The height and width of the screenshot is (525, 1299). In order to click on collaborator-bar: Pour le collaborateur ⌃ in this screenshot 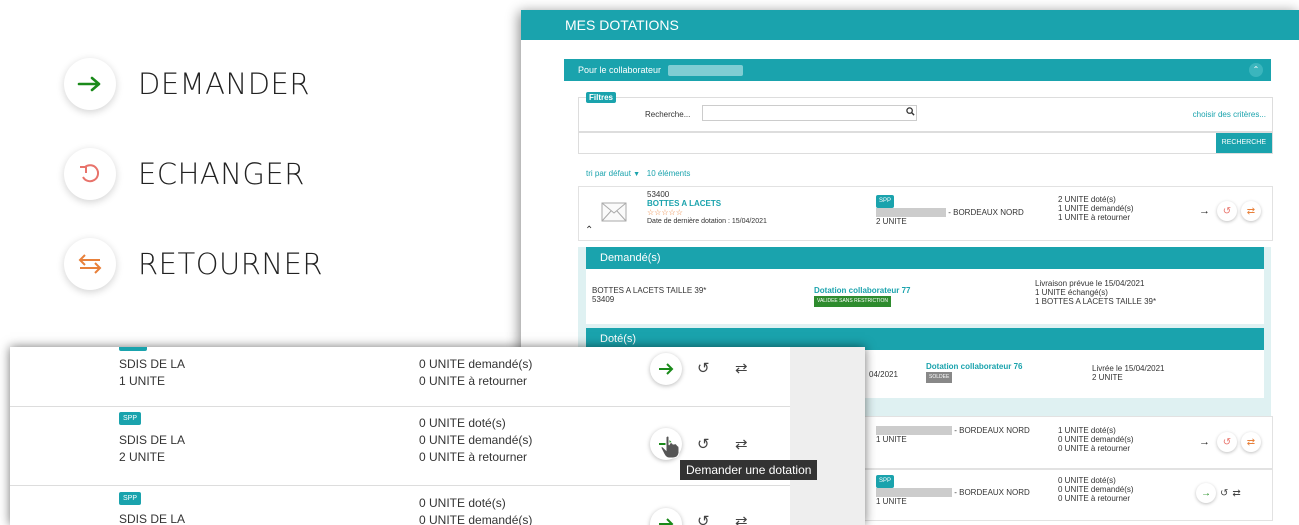, I will do `click(917, 70)`.